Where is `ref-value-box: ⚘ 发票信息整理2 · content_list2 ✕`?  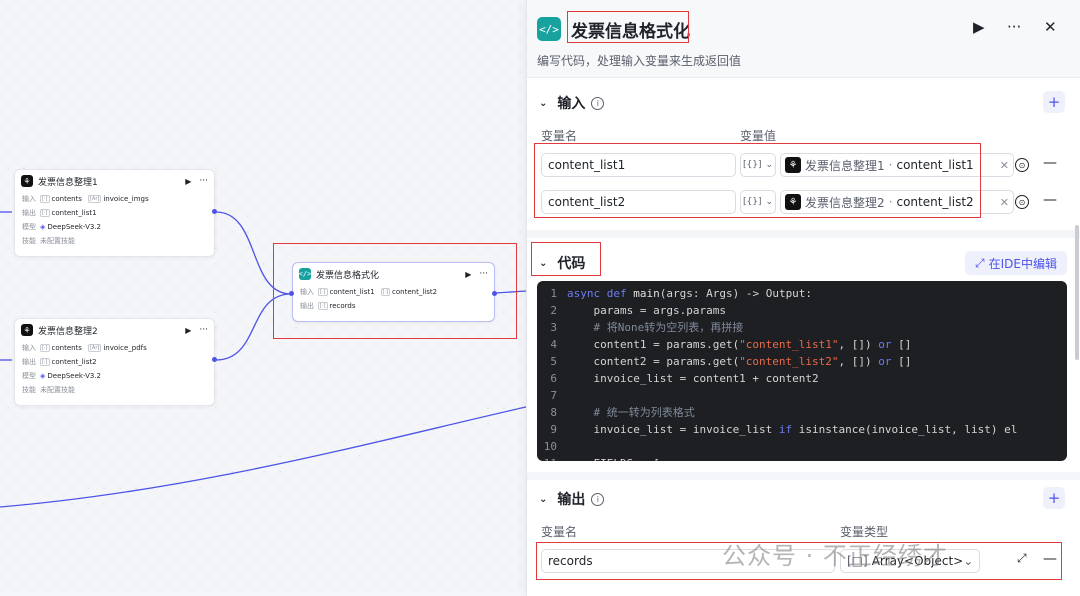 ref-value-box: ⚘ 发票信息整理2 · content_list2 ✕ is located at coordinates (897, 202).